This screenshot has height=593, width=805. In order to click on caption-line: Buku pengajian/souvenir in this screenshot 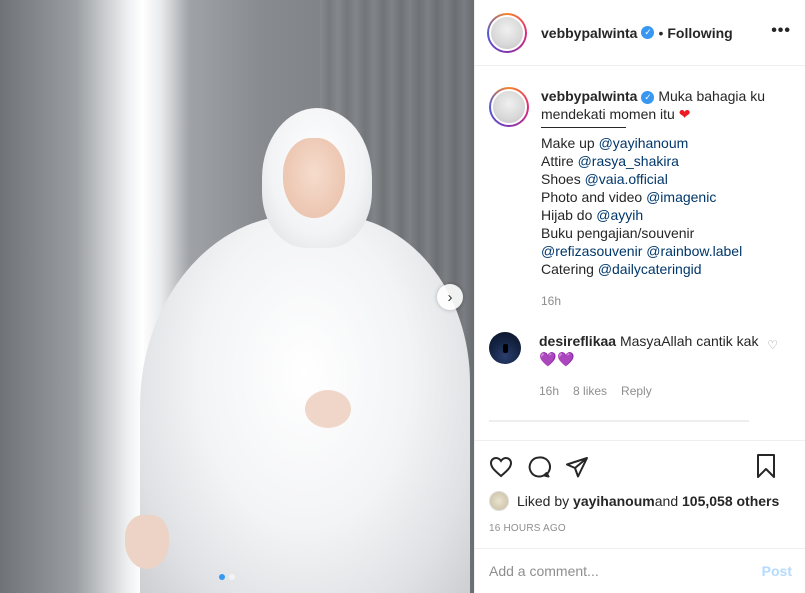, I will do `click(618, 233)`.